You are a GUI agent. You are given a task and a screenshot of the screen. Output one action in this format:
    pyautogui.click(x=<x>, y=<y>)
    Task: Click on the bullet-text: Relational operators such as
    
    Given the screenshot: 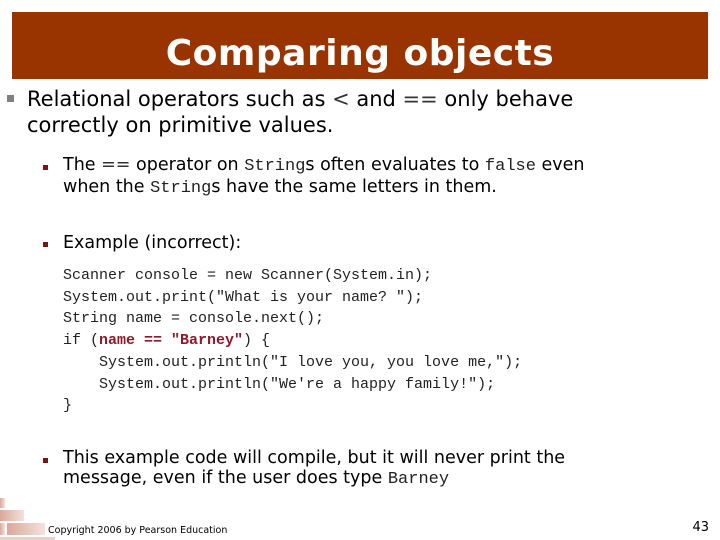 What is the action you would take?
    pyautogui.click(x=180, y=99)
    